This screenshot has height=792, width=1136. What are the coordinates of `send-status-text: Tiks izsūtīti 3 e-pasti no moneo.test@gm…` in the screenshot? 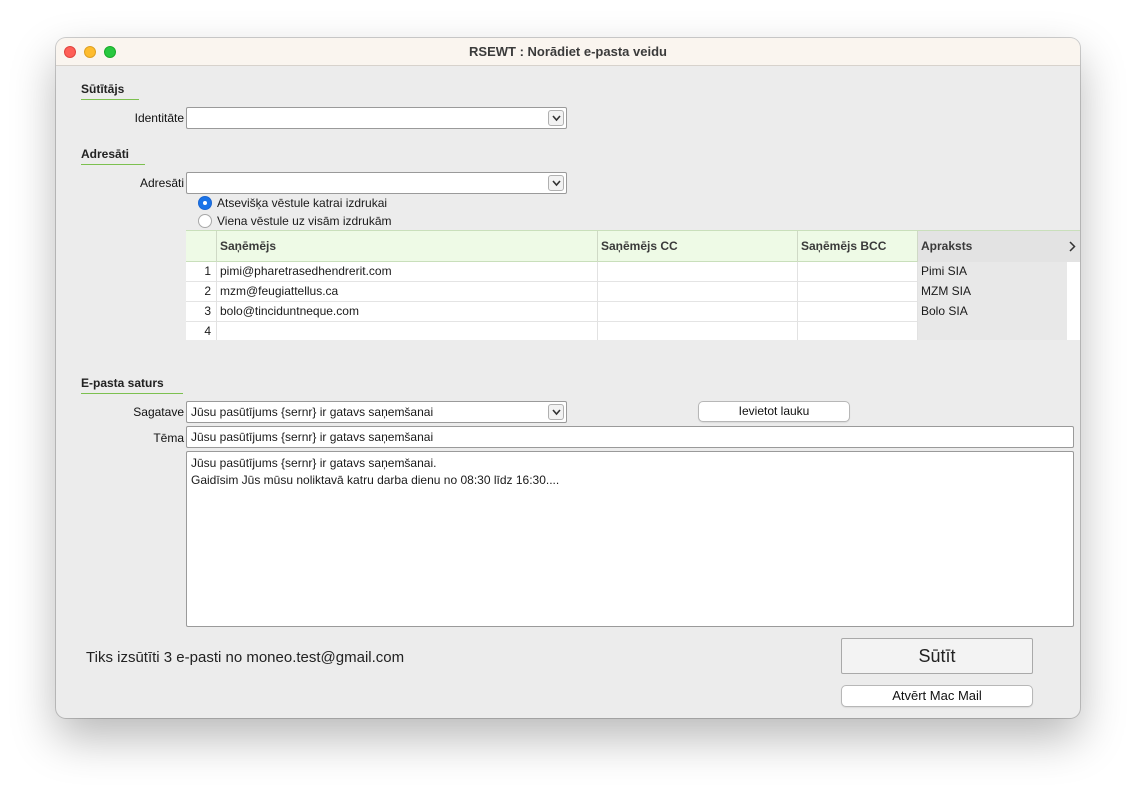 It's located at (245, 657).